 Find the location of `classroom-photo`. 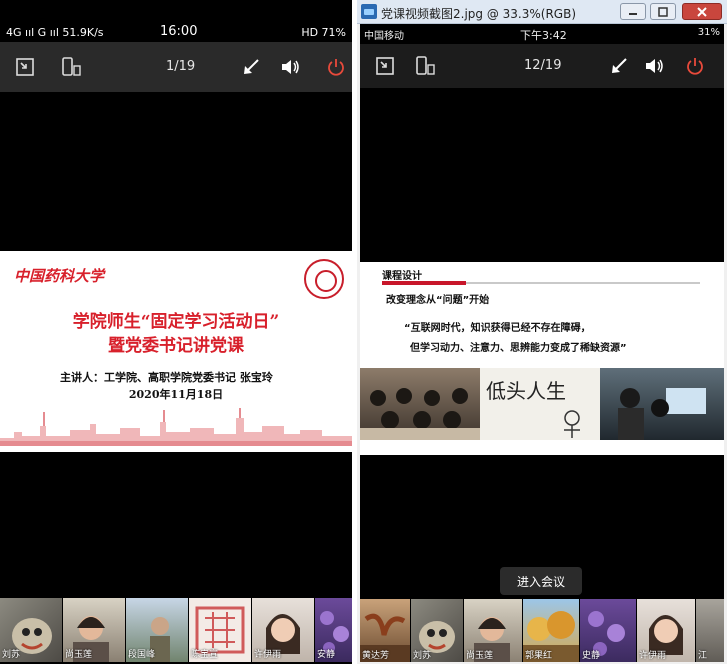

classroom-photo is located at coordinates (420, 404).